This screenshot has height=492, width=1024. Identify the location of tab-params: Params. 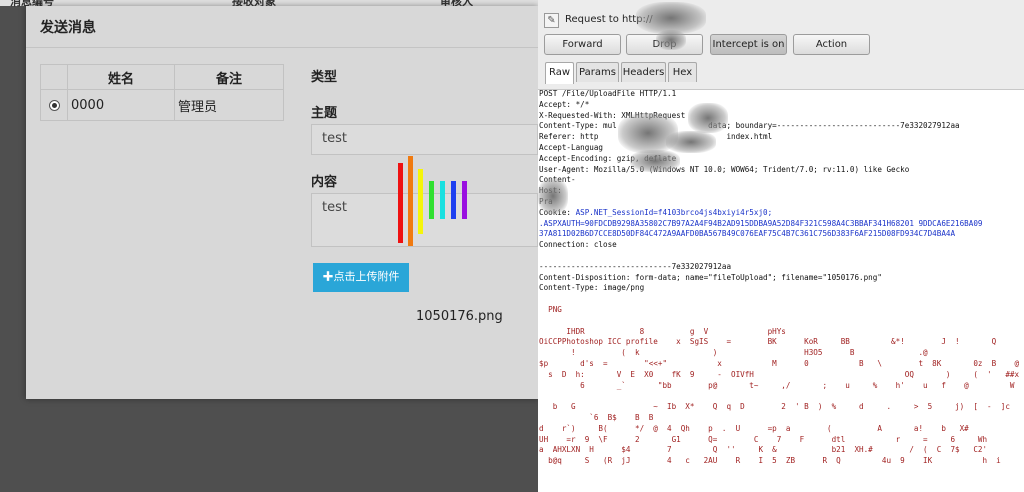
(597, 72).